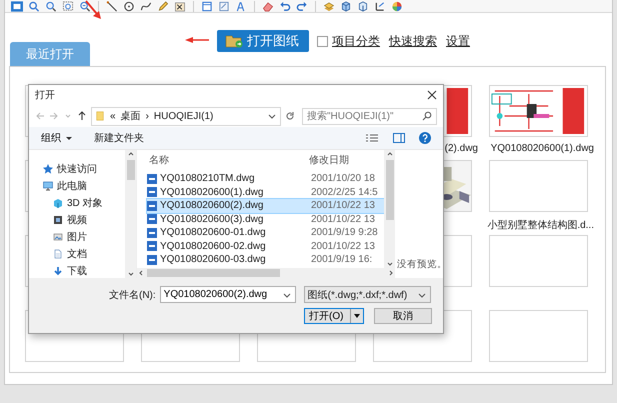 Image resolution: width=617 pixels, height=403 pixels. I want to click on link: 快速搜索, so click(413, 41).